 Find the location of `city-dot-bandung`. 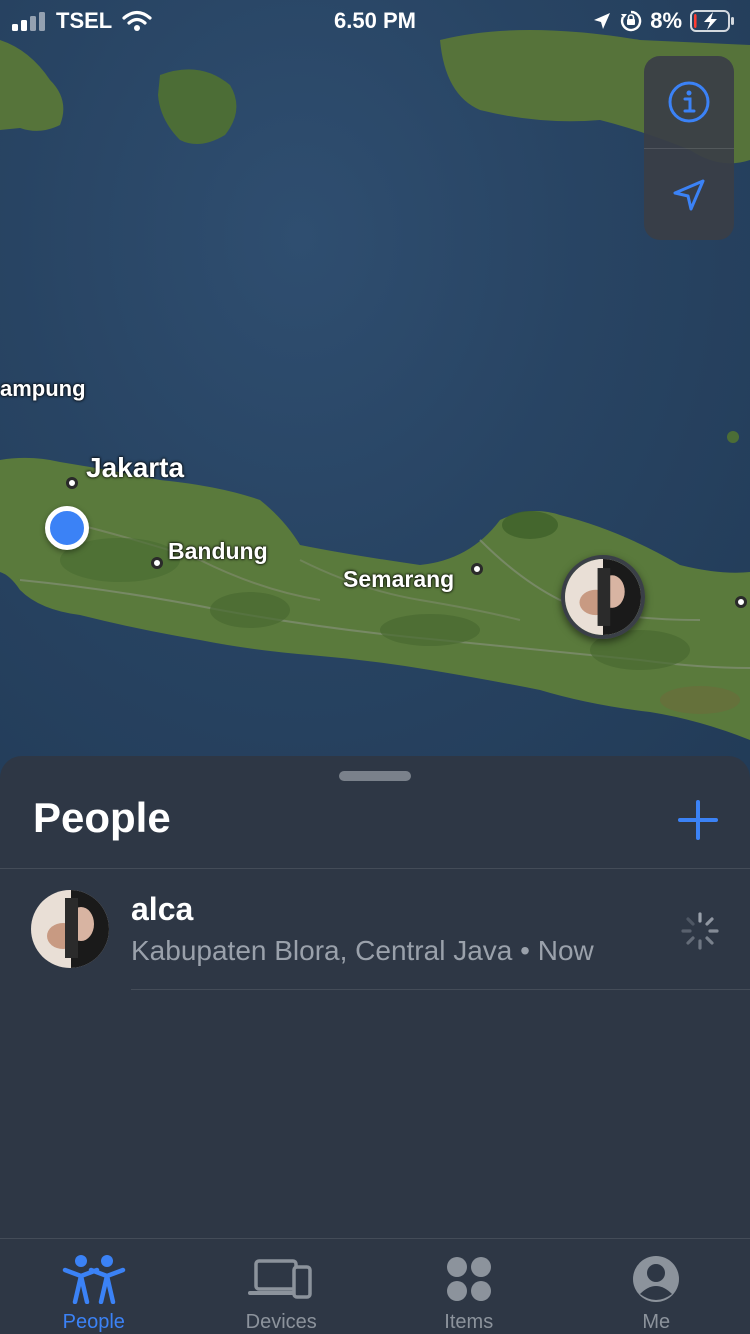

city-dot-bandung is located at coordinates (157, 563).